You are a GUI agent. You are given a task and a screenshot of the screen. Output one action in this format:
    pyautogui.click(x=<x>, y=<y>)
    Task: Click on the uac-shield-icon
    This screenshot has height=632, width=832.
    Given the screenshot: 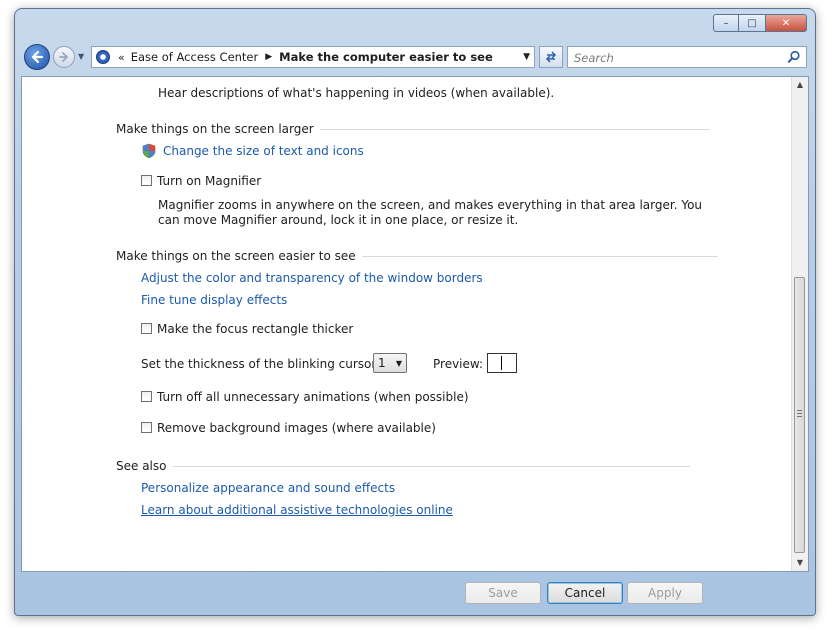 What is the action you would take?
    pyautogui.click(x=149, y=151)
    